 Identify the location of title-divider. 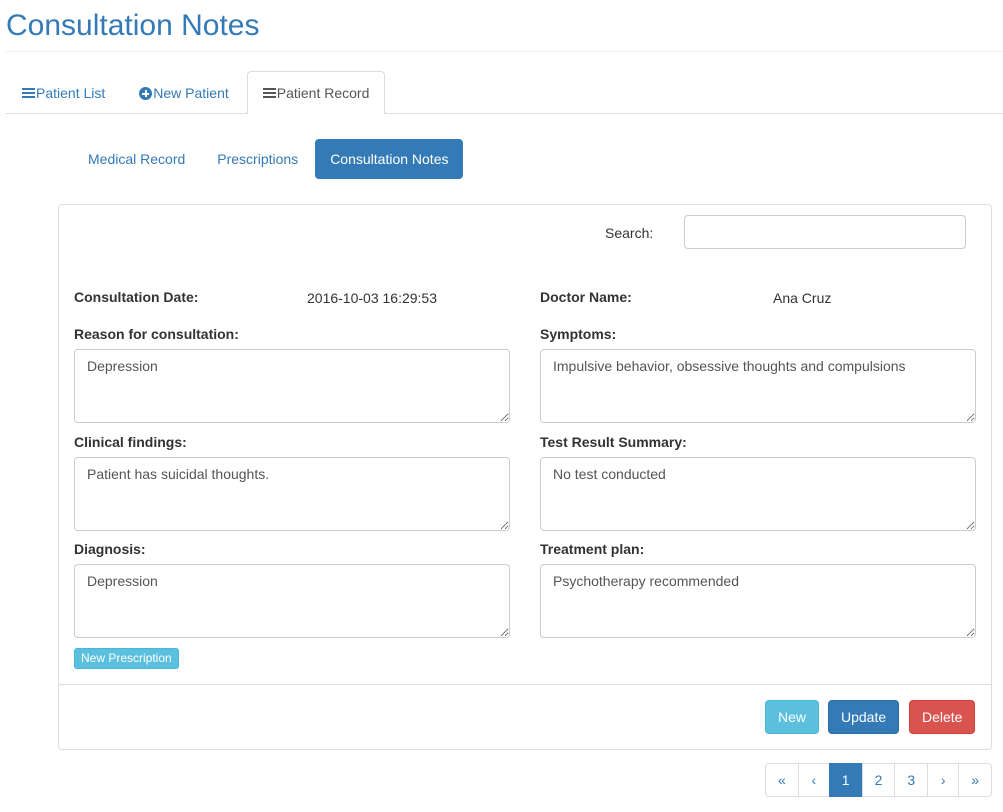
(504, 51).